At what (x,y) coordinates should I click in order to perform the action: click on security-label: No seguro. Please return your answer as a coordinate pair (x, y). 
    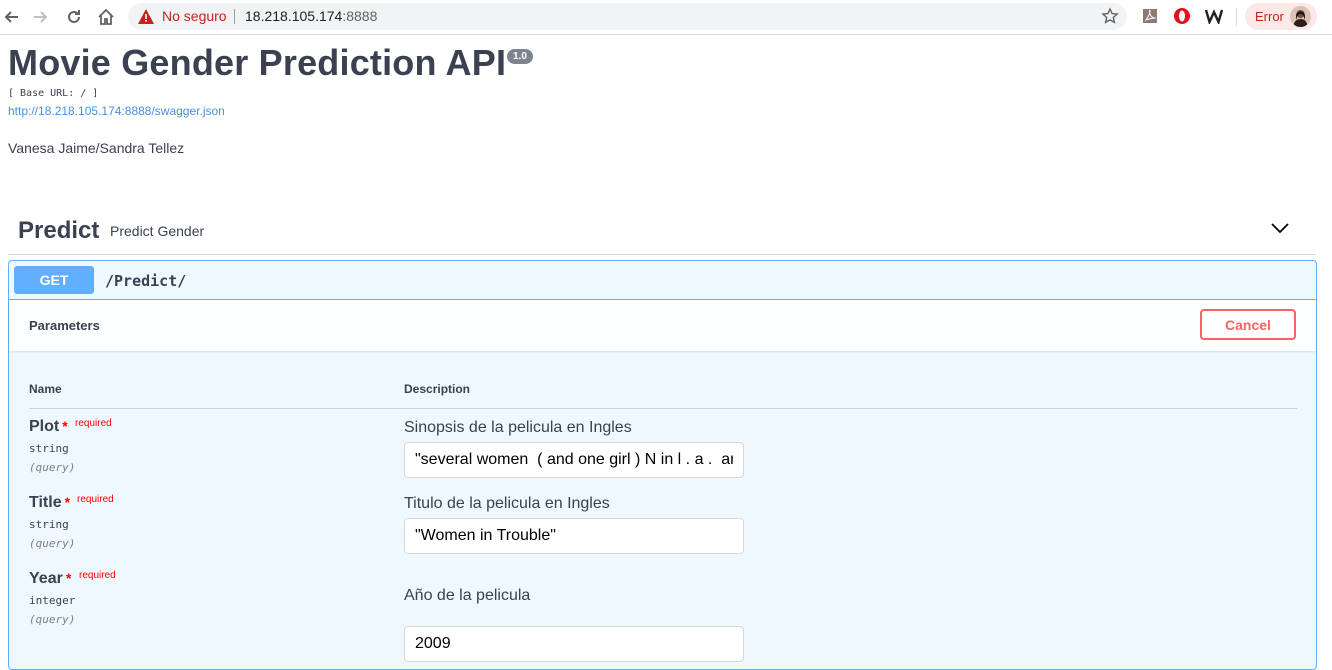
    Looking at the image, I should click on (194, 16).